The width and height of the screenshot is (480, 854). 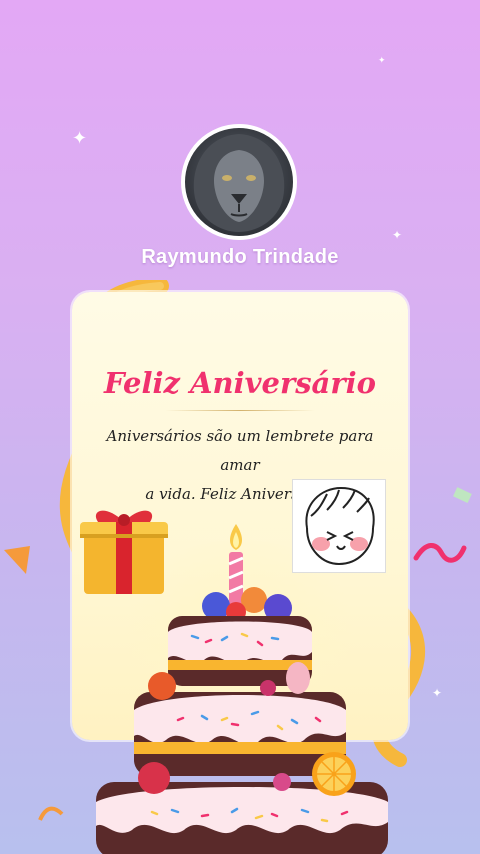 What do you see at coordinates (240, 383) in the screenshot?
I see `card-title: Feliz Aniversário` at bounding box center [240, 383].